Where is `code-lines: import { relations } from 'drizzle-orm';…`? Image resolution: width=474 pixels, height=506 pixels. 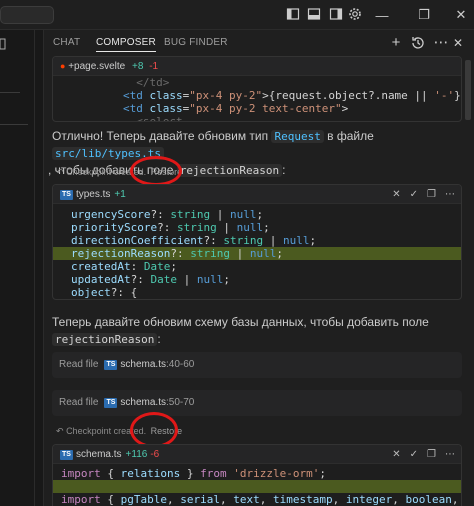
code-lines: import { relations } from 'drizzle-orm';… is located at coordinates (257, 486).